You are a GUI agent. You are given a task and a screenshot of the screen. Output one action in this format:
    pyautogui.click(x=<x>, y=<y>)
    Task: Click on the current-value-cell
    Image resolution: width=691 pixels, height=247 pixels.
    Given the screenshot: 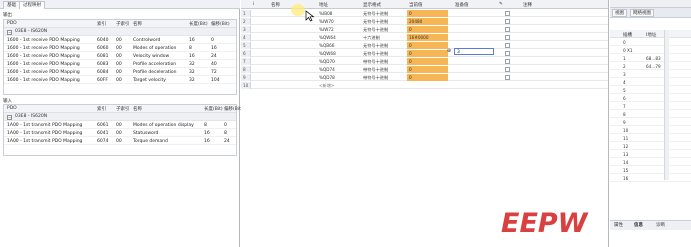 What is the action you would take?
    pyautogui.click(x=427, y=77)
    